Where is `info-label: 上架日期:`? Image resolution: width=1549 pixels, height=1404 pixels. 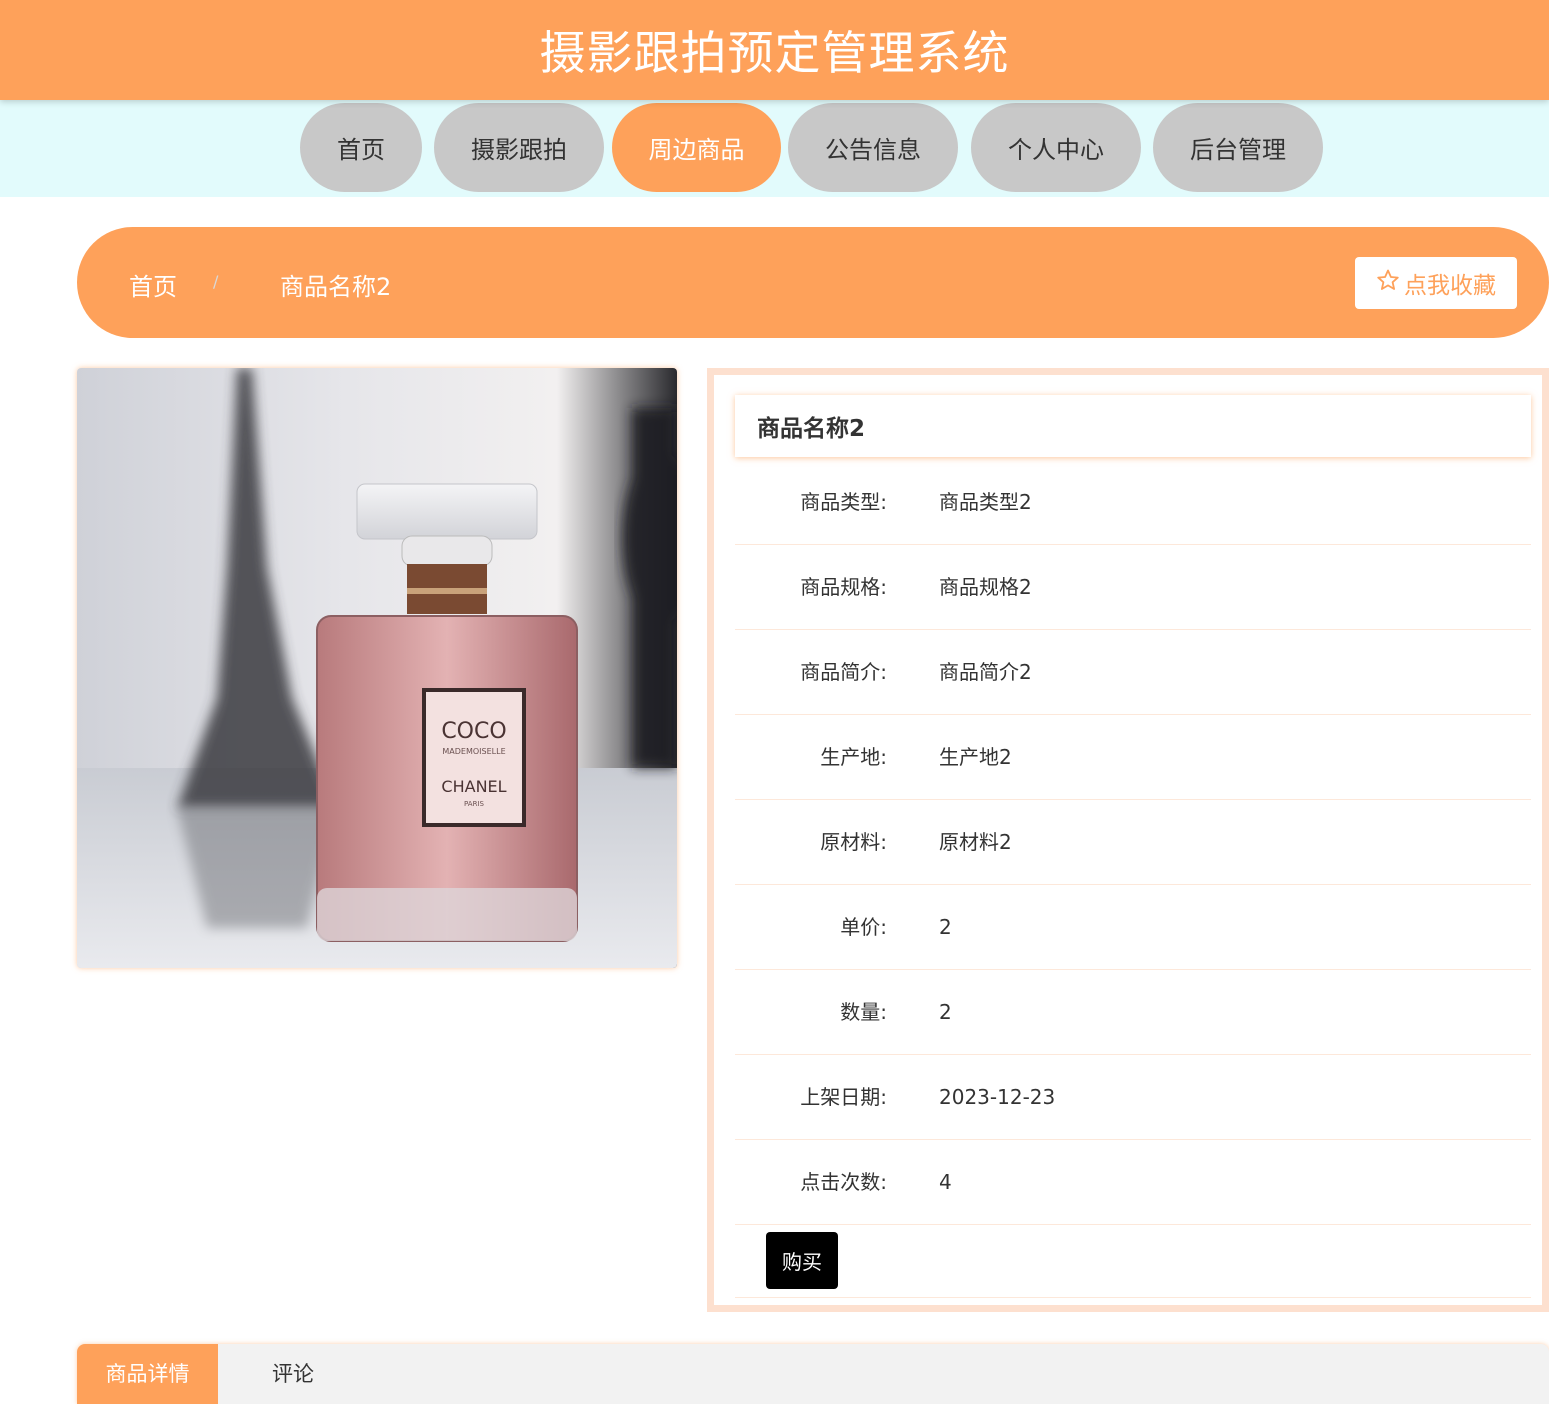 info-label: 上架日期: is located at coordinates (843, 1097).